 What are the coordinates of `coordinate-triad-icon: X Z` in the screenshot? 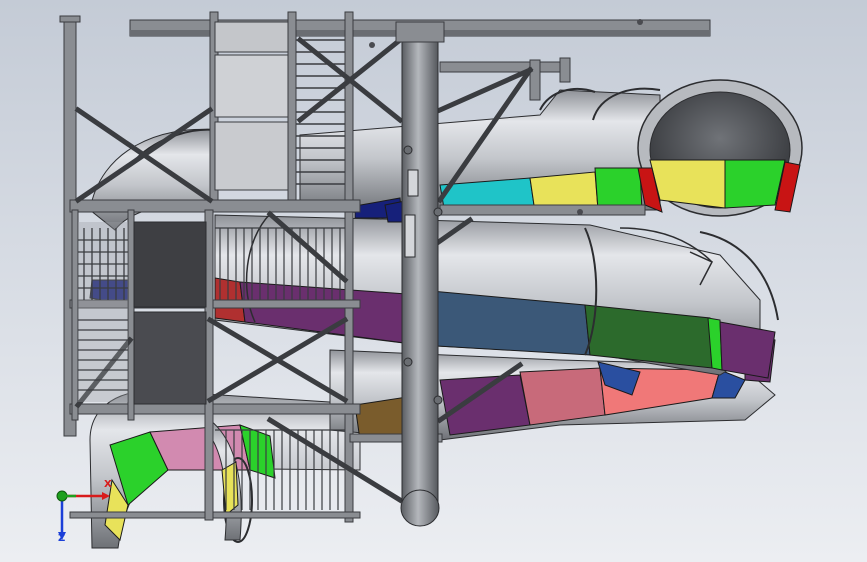 It's located at (83, 513).